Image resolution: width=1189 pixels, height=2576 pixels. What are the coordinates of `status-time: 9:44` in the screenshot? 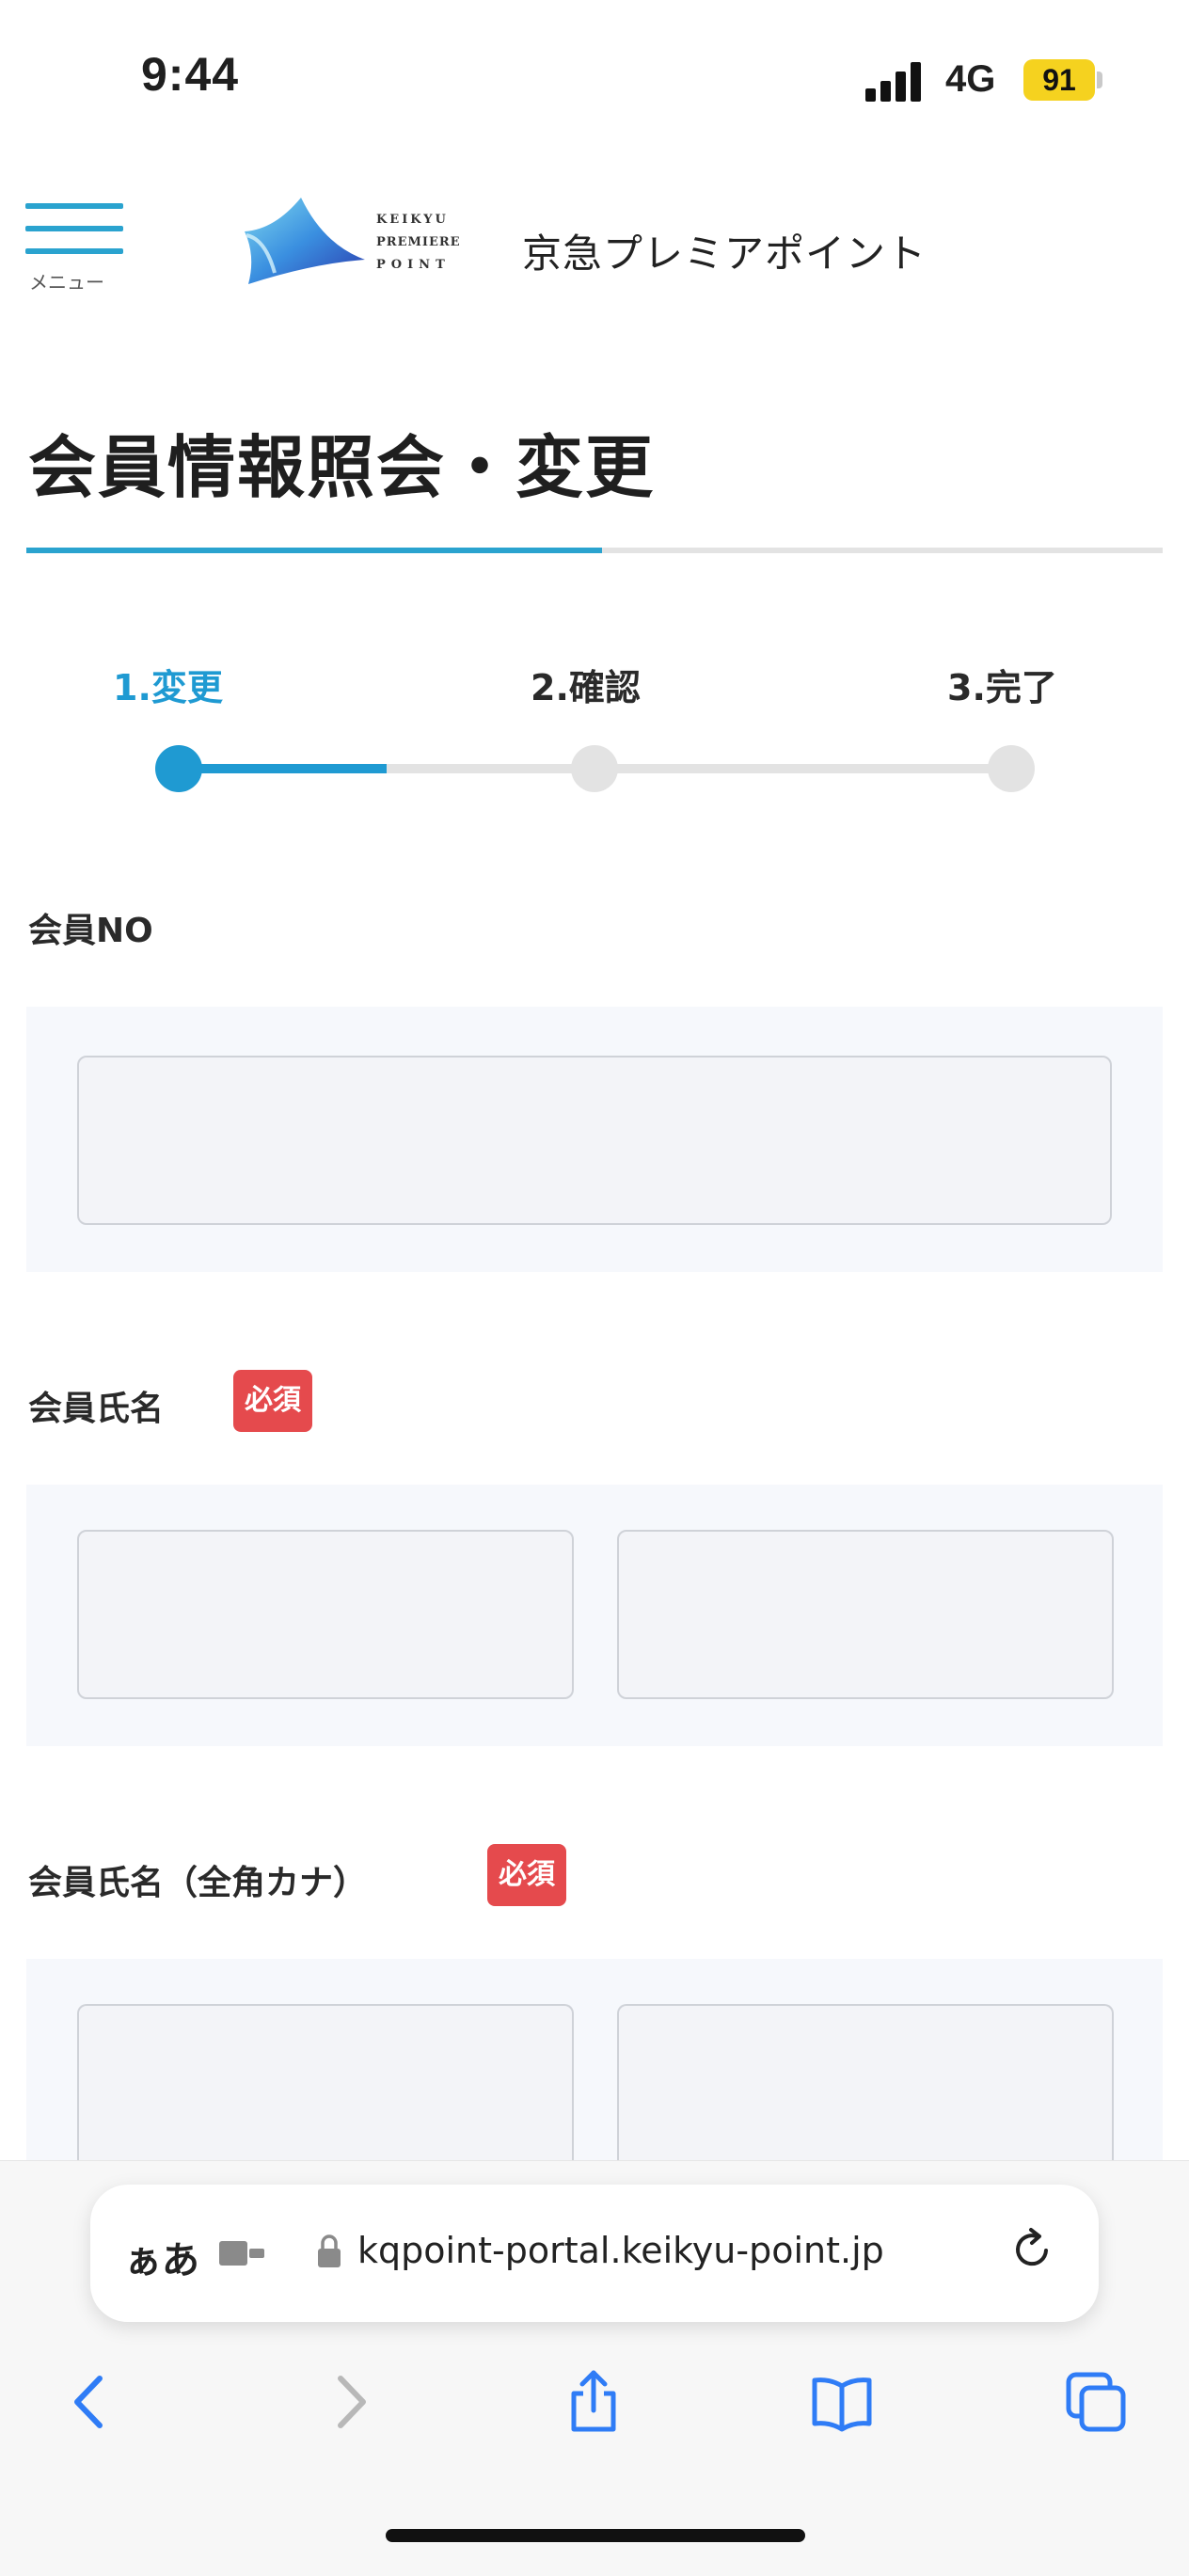 It's located at (190, 74).